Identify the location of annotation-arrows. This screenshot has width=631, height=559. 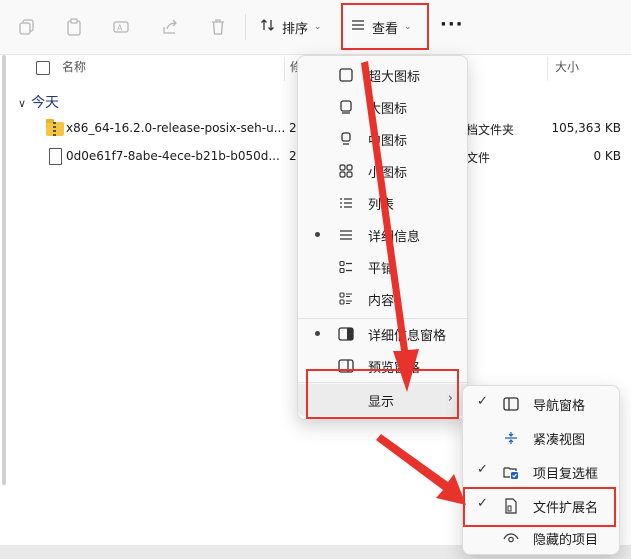
(413, 283).